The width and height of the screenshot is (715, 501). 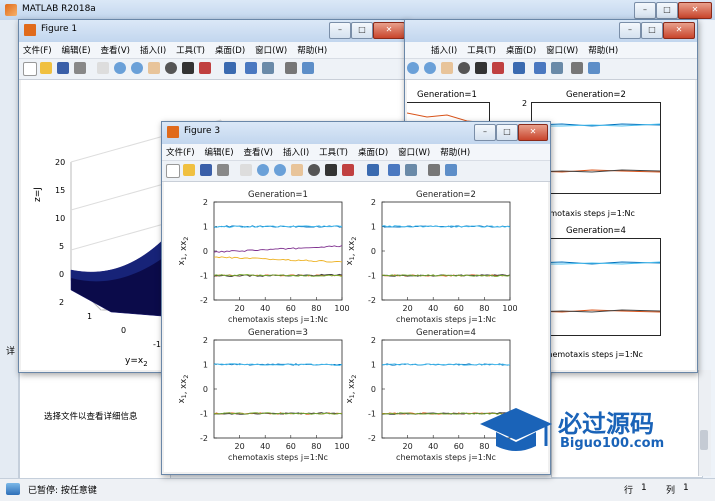 I want to click on figure3-maximize-button: □, so click(x=507, y=132).